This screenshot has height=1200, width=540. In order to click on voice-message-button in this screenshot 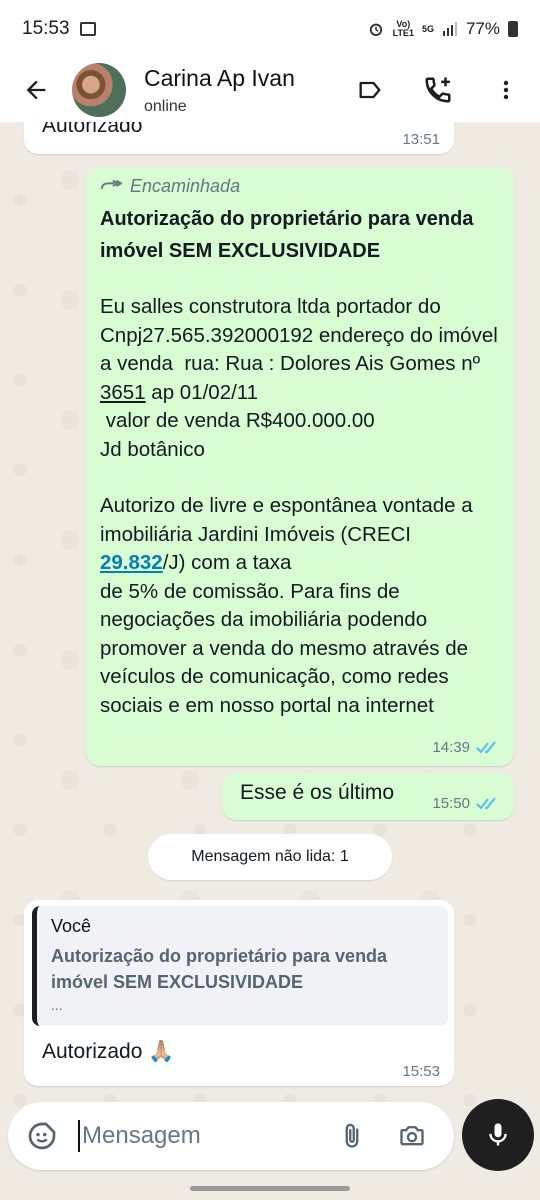, I will do `click(498, 1135)`.